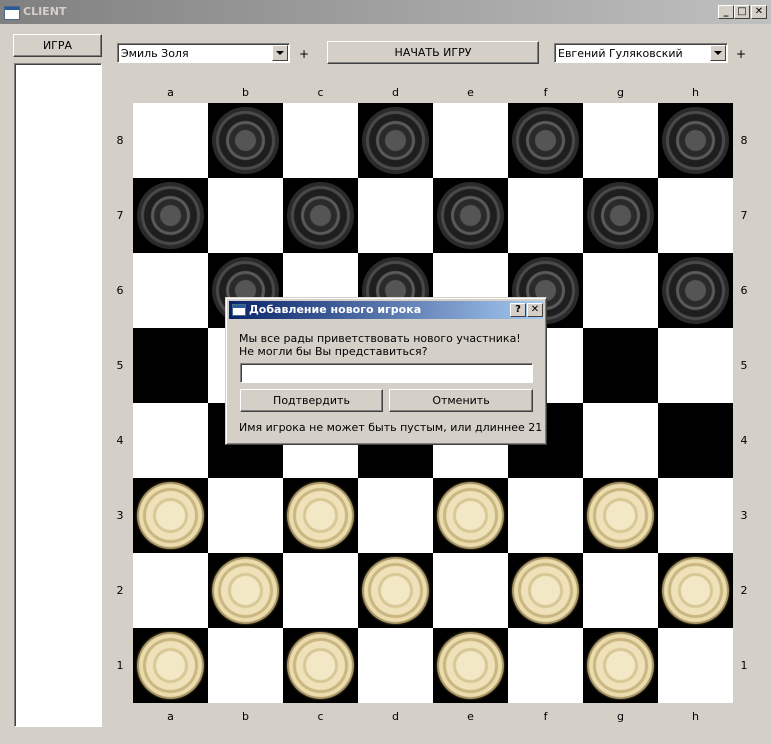  Describe the element at coordinates (742, 12) in the screenshot. I see `maximize-button: □` at that location.